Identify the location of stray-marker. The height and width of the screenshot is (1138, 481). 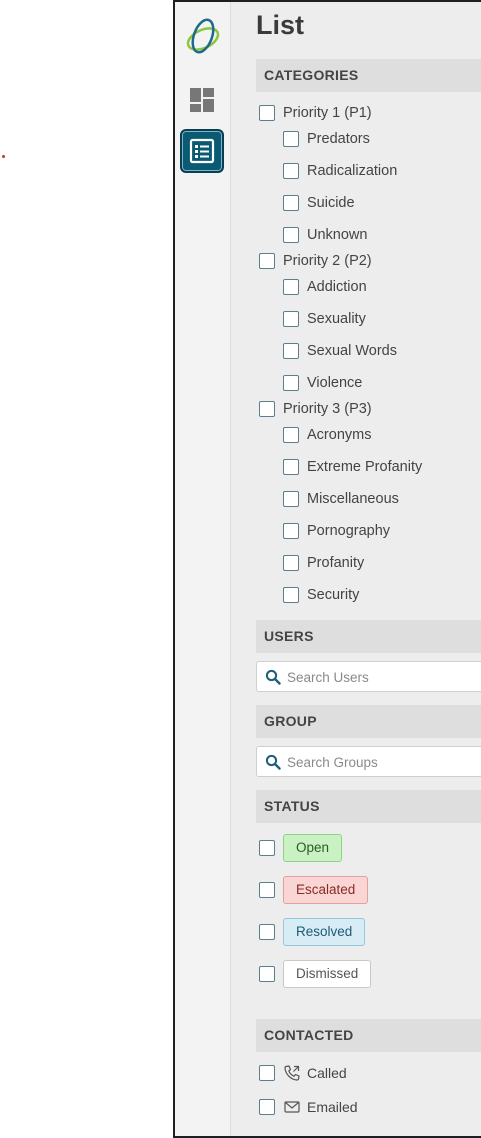
(3, 156).